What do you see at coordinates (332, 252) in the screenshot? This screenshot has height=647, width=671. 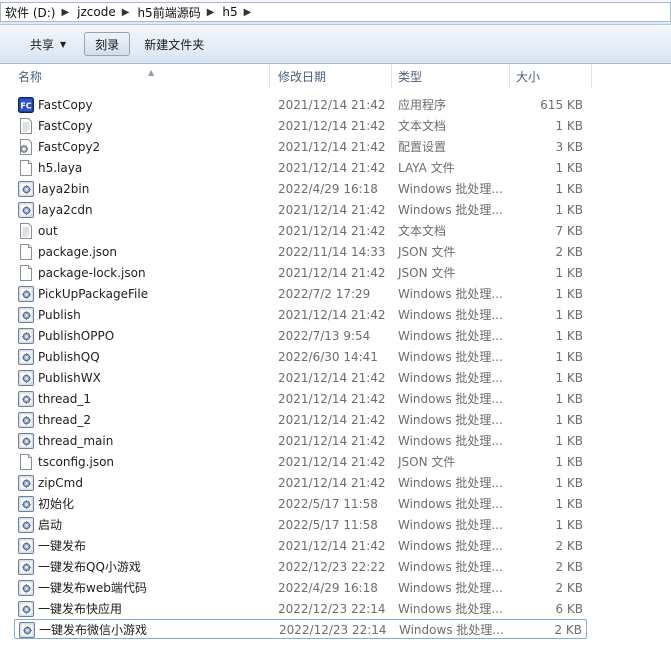 I see `file-modified-date: 2022/11/14 14:33` at bounding box center [332, 252].